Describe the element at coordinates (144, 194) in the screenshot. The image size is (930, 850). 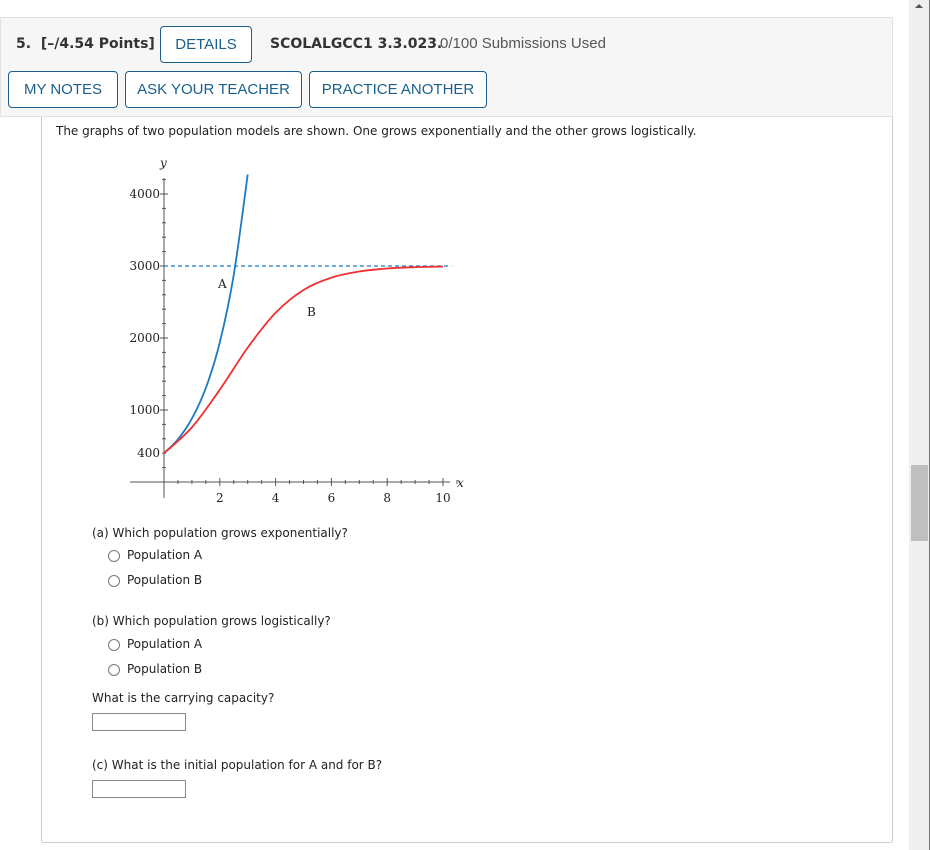
I see `y-tick-label: 4000` at that location.